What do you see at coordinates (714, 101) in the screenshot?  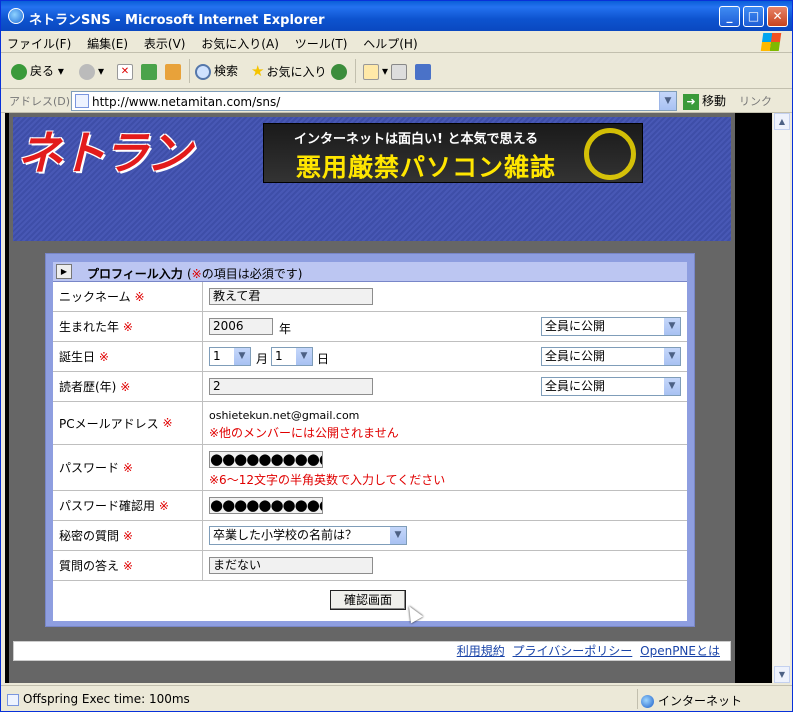 I see `go-label: 移動` at bounding box center [714, 101].